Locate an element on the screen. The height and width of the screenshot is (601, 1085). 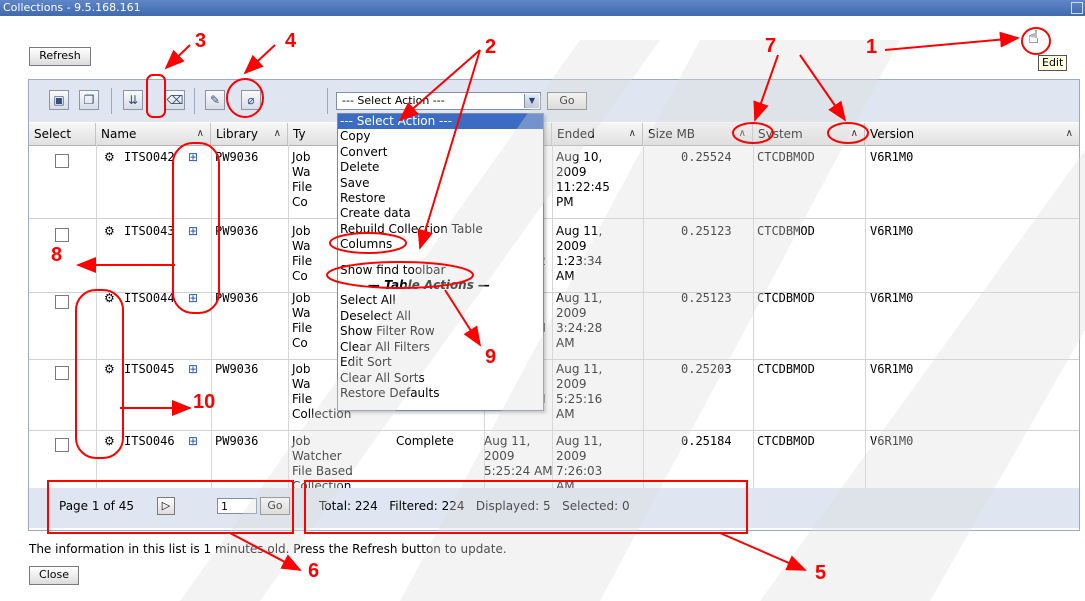
refresh-button: Refresh is located at coordinates (60, 56).